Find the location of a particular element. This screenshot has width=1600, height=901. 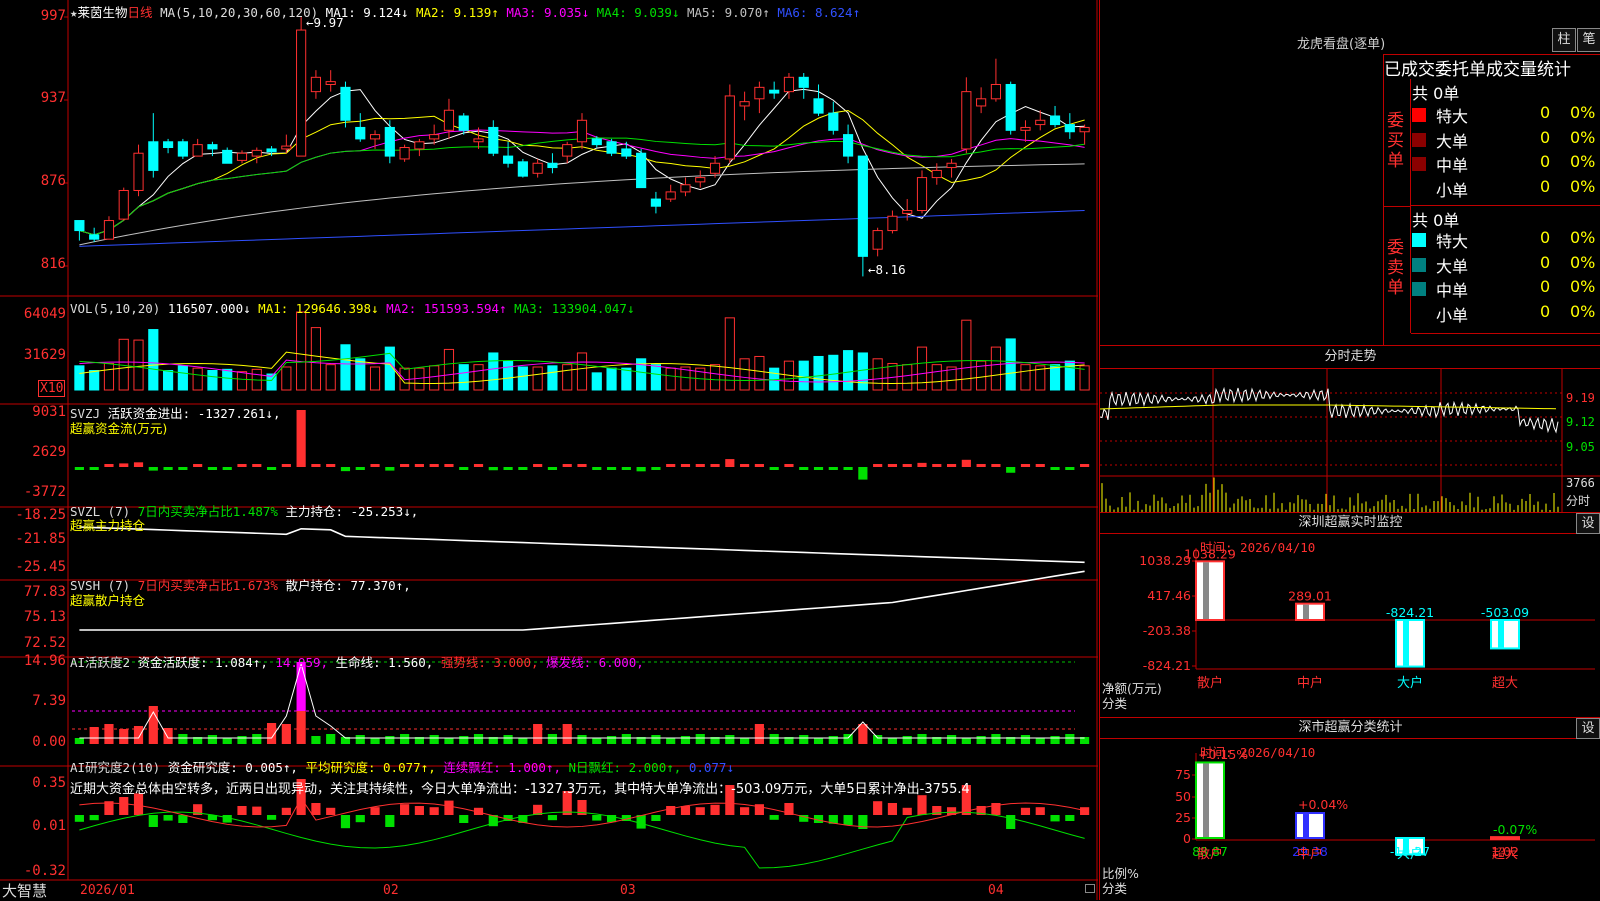

svzl-ratio: 7日内买卖净占比1.487% is located at coordinates (207, 511).